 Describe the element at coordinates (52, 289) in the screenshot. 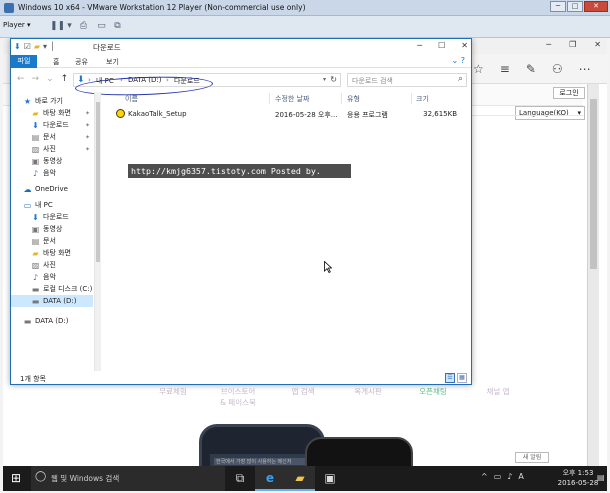

I see `sidebar-item: ▬ 로컬 디스크 (C:)` at that location.